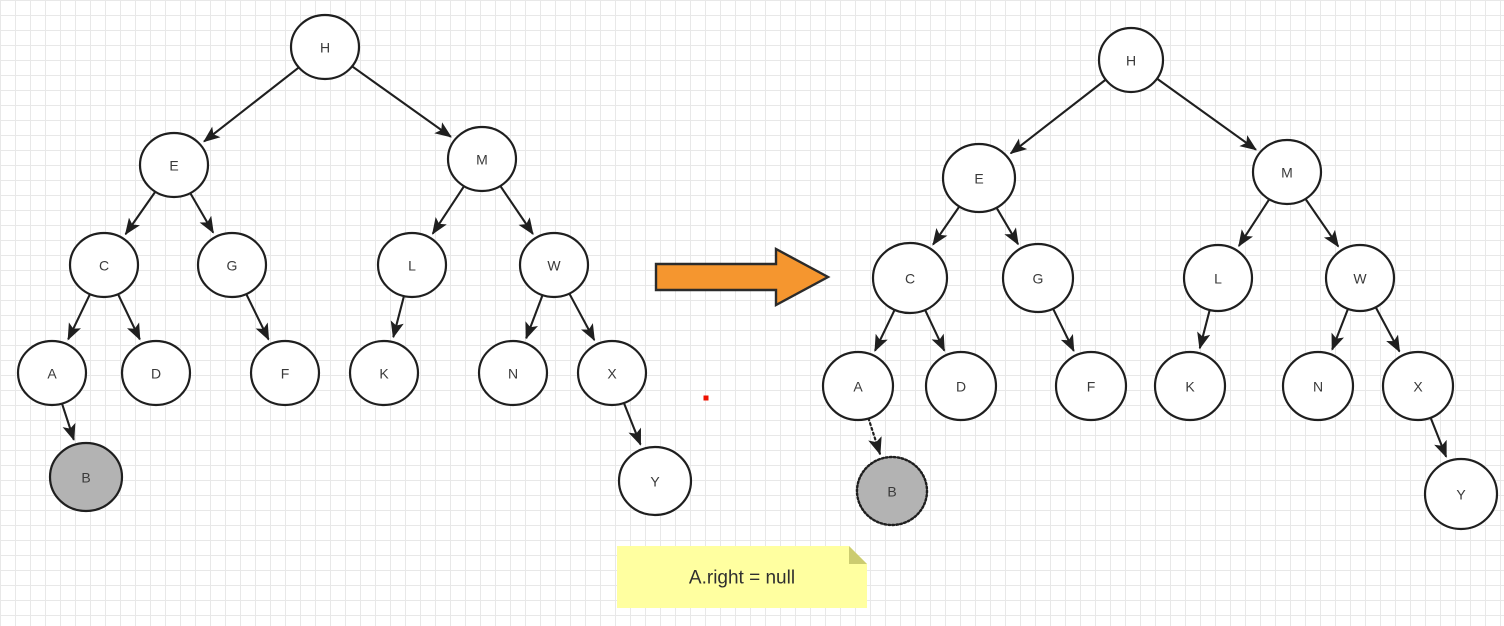 The image size is (1504, 626). What do you see at coordinates (858, 555) in the screenshot?
I see `sticky-note-fold-corner` at bounding box center [858, 555].